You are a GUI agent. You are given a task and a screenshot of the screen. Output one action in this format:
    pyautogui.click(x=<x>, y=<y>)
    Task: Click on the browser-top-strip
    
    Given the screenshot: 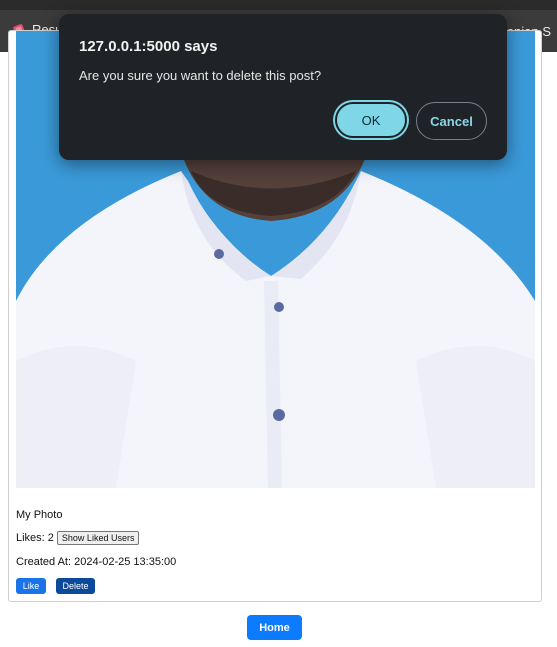 What is the action you would take?
    pyautogui.click(x=278, y=5)
    